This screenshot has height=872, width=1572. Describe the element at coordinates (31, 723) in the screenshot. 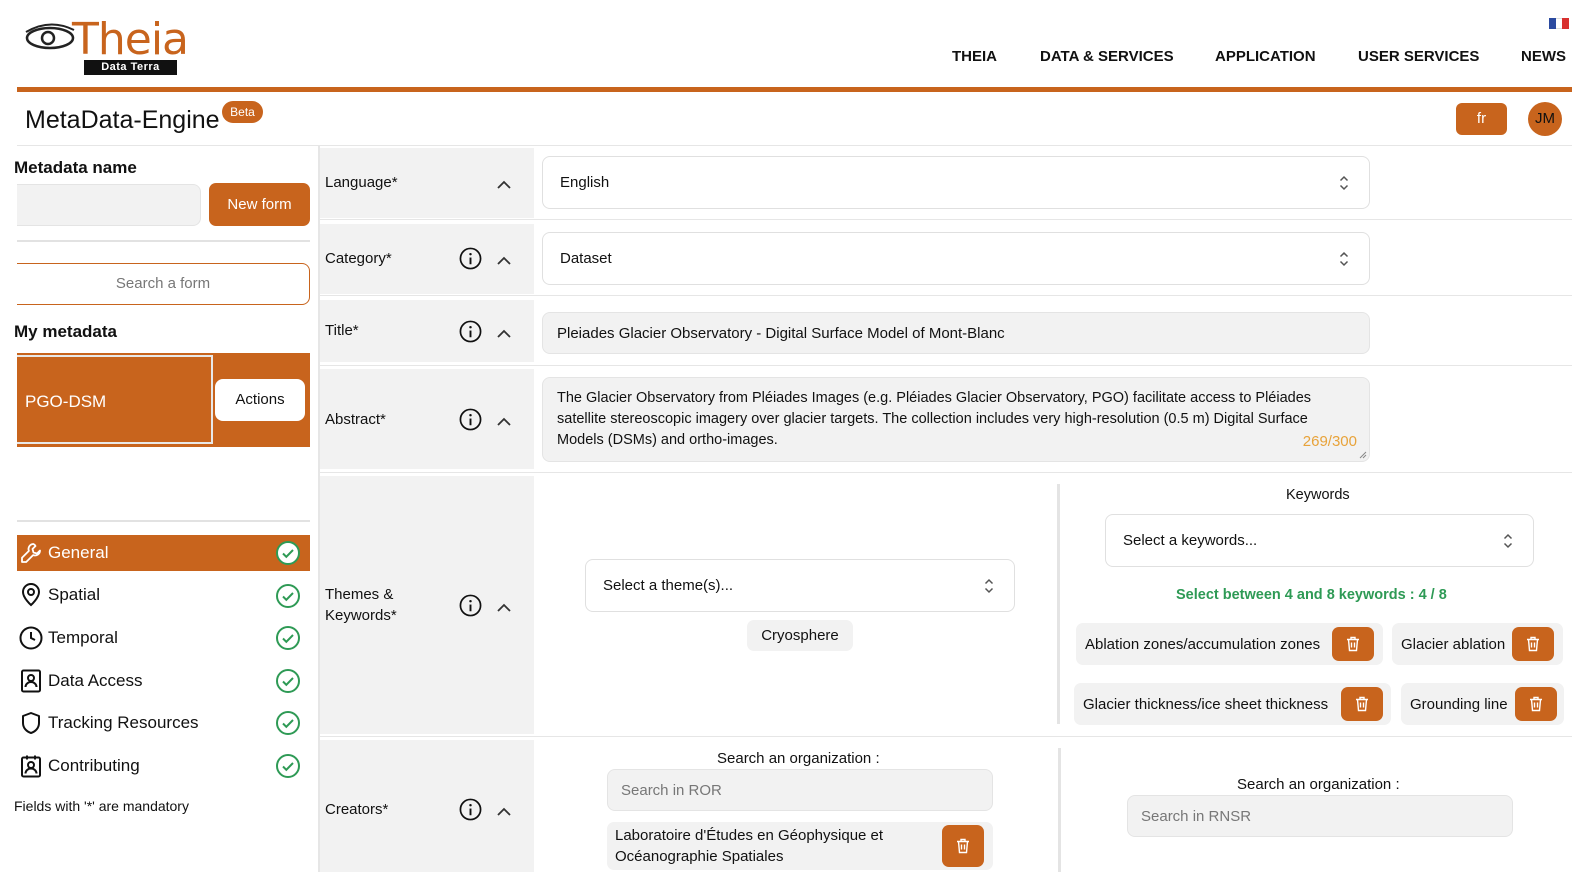

I see `shield-icon` at that location.